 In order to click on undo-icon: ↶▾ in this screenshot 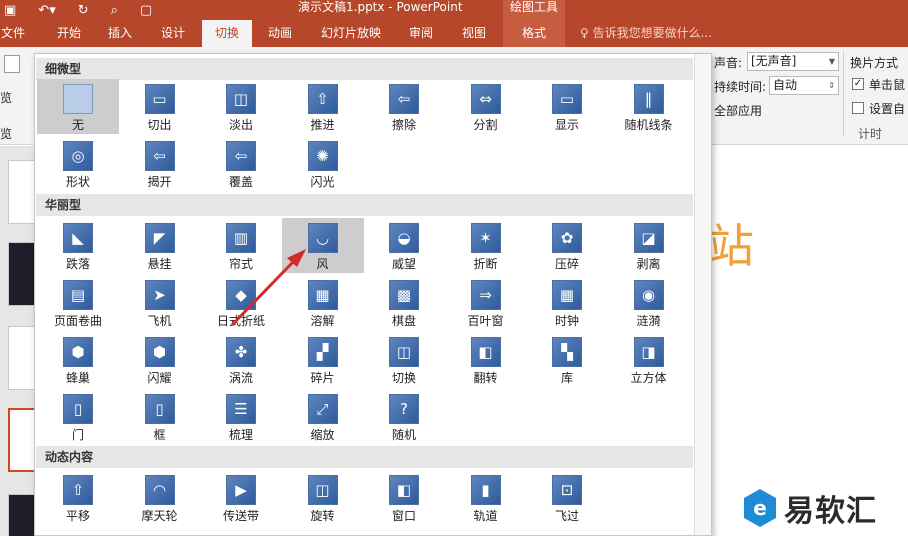, I will do `click(46, 10)`.